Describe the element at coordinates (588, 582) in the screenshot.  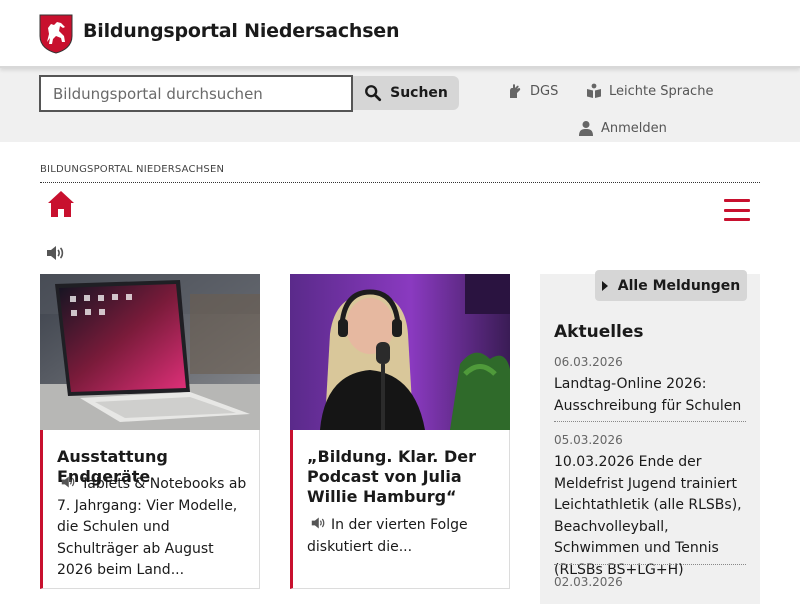
I see `news-date: 02.03.2026` at that location.